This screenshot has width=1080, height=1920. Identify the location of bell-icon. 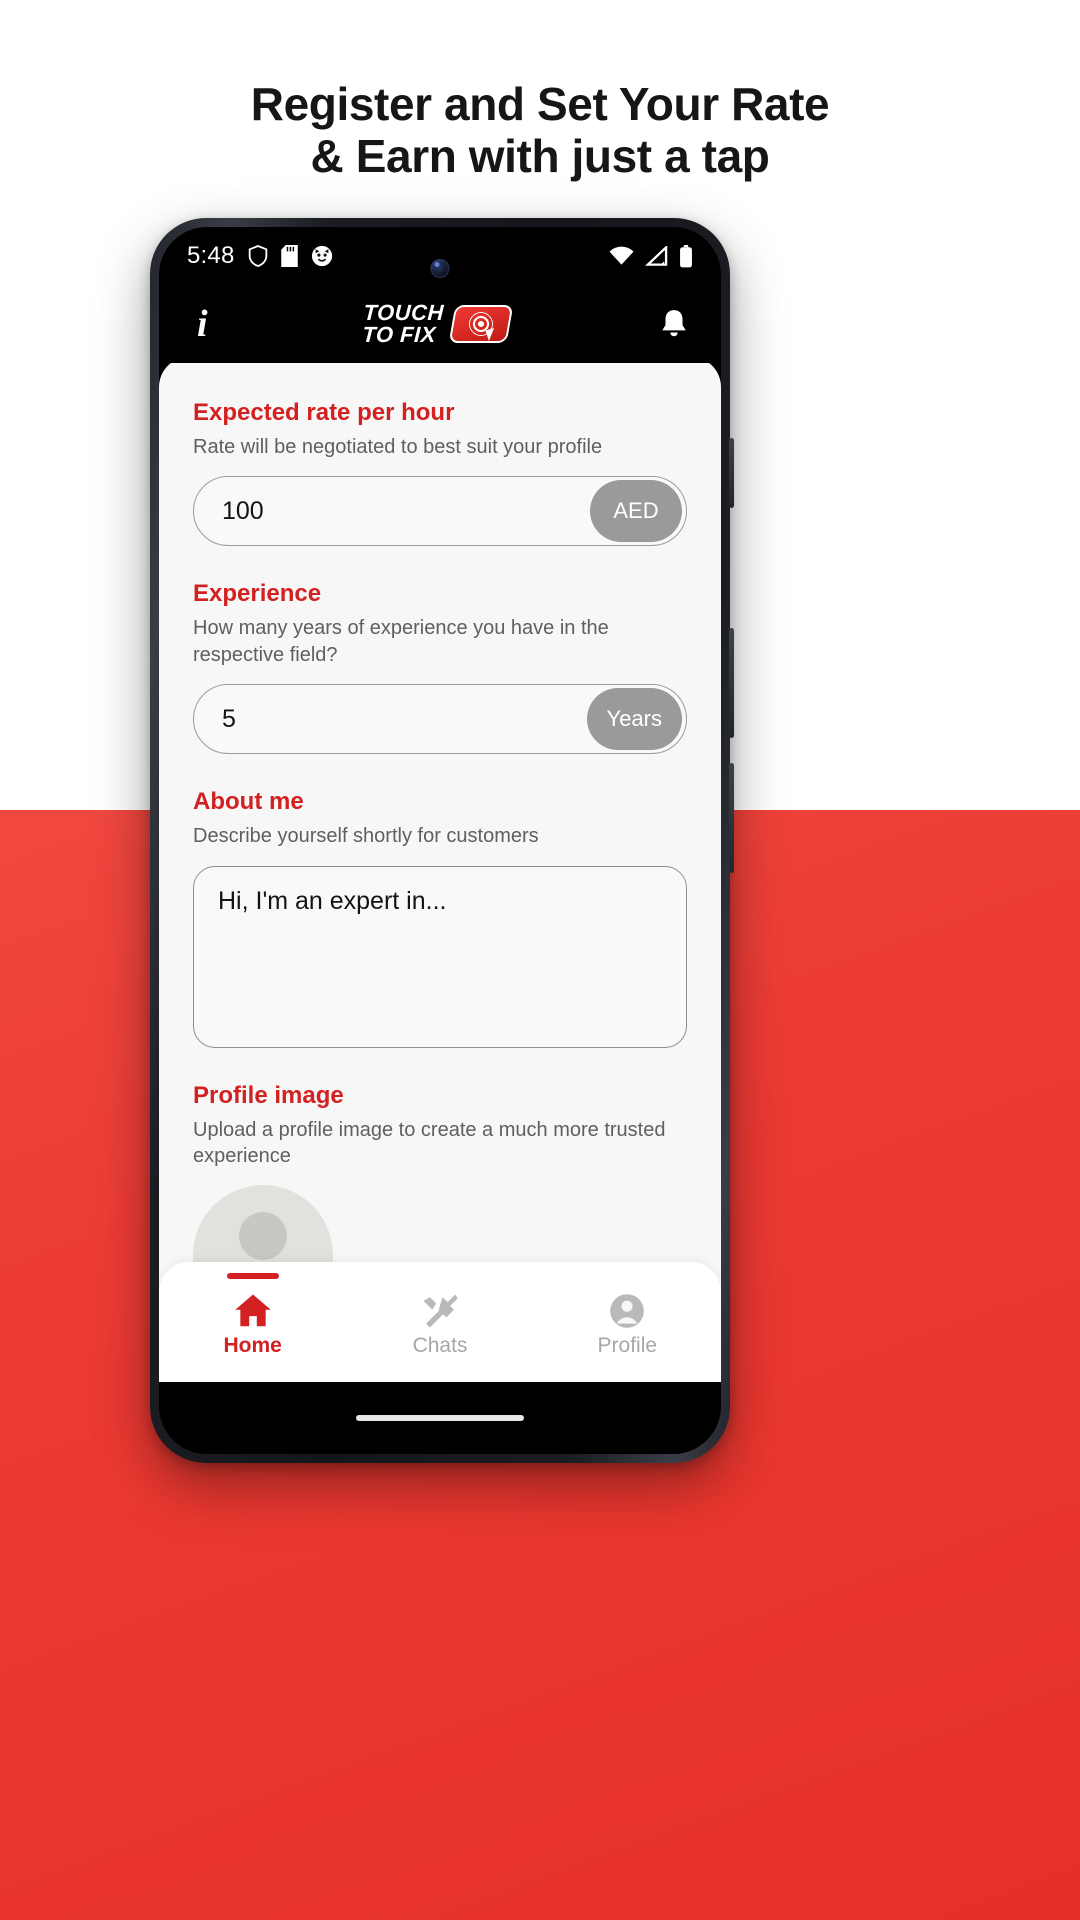
(674, 324).